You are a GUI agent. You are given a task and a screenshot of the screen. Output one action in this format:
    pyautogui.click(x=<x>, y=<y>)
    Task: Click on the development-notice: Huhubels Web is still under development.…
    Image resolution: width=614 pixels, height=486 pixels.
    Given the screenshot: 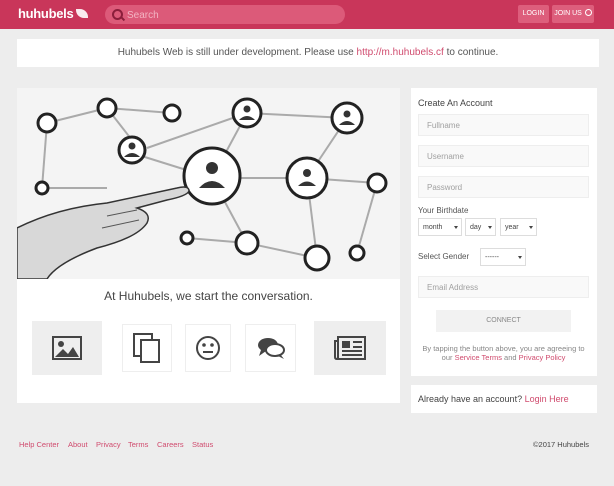 What is the action you would take?
    pyautogui.click(x=308, y=53)
    